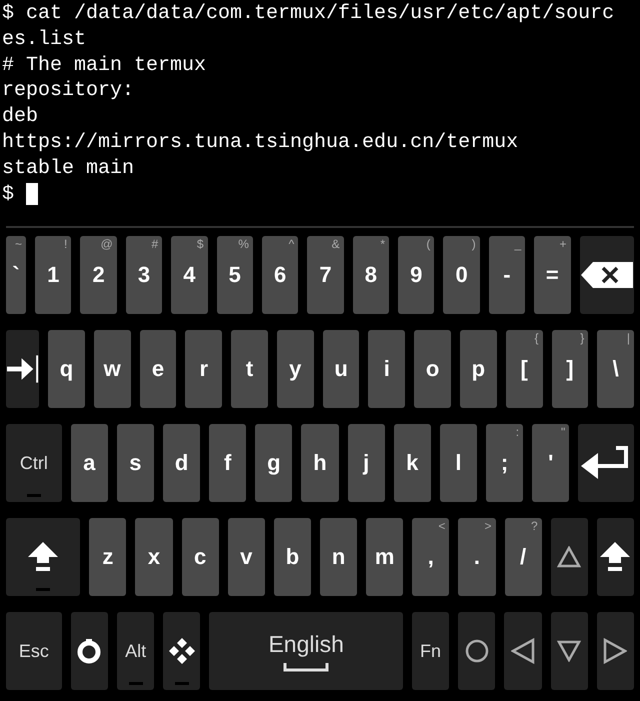 Image resolution: width=640 pixels, height=701 pixels. What do you see at coordinates (200, 244) in the screenshot?
I see `key-hint: $` at bounding box center [200, 244].